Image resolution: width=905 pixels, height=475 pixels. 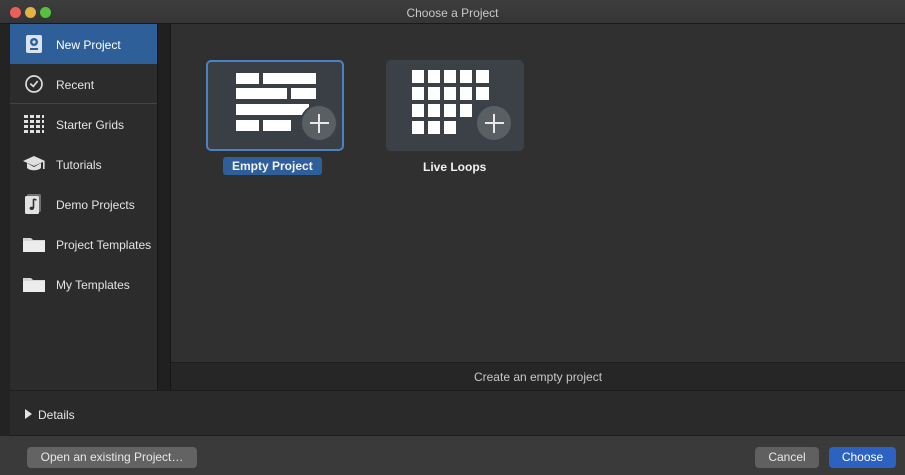 I want to click on sidebar-item-label: Project Templates, so click(x=104, y=245).